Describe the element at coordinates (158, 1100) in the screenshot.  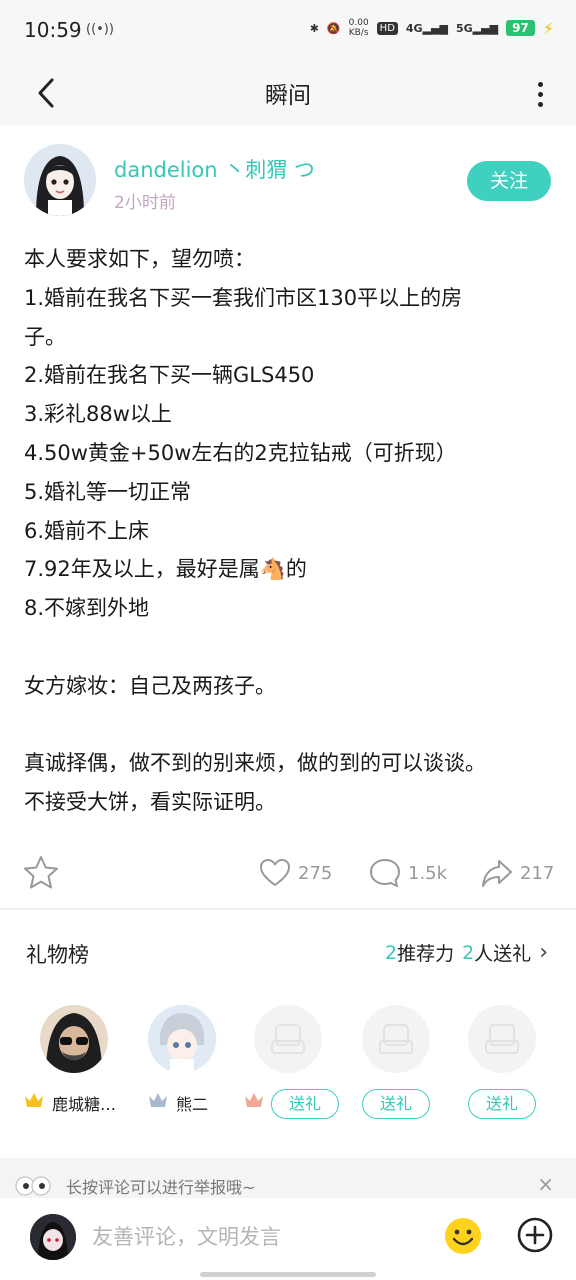
I see `crown-silver-icon` at that location.